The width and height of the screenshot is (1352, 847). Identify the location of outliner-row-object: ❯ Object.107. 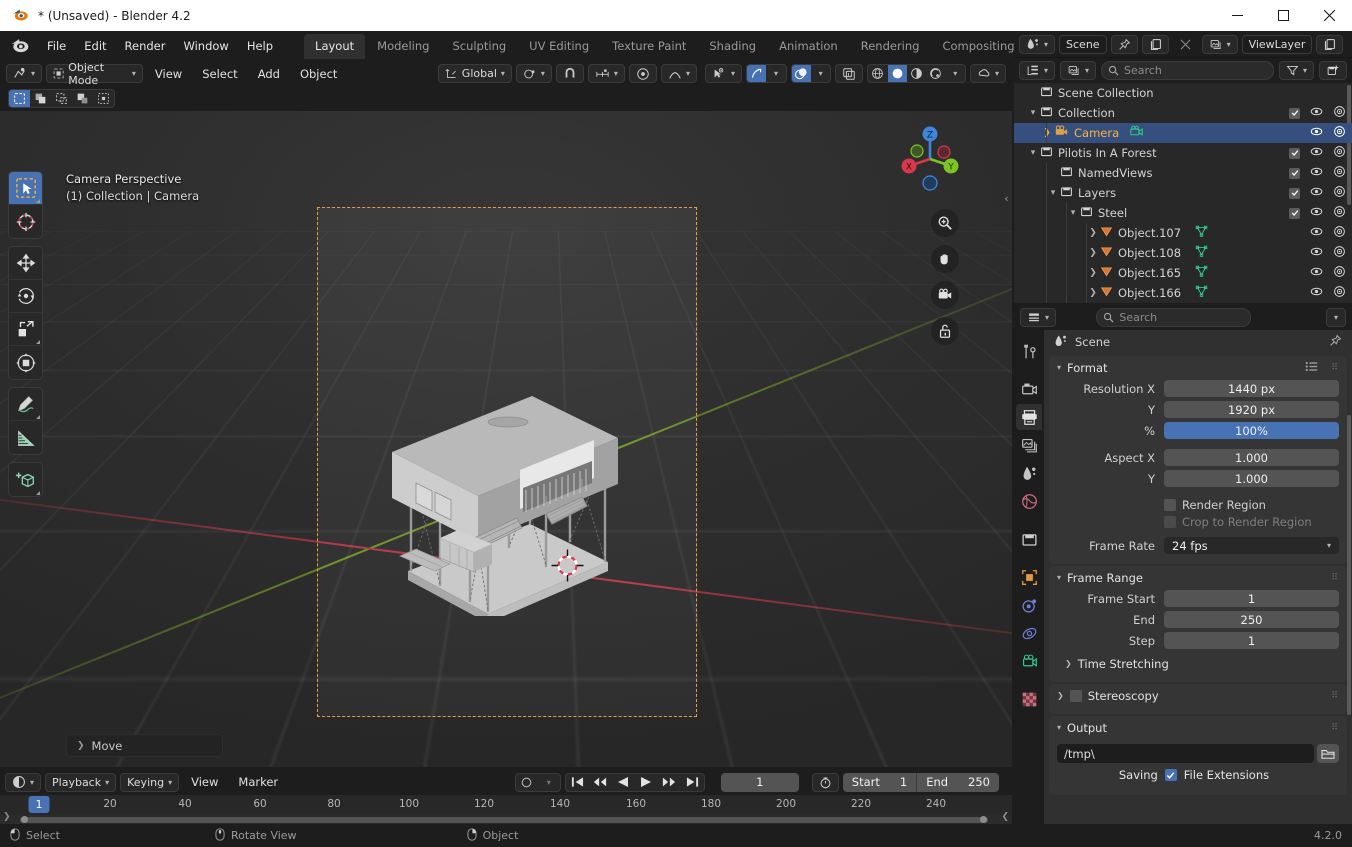
(1183, 233).